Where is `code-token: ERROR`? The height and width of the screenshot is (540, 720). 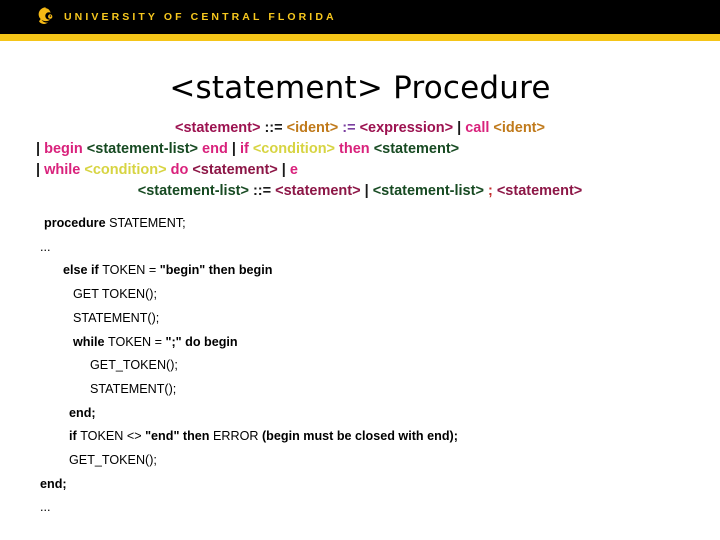 code-token: ERROR is located at coordinates (237, 436).